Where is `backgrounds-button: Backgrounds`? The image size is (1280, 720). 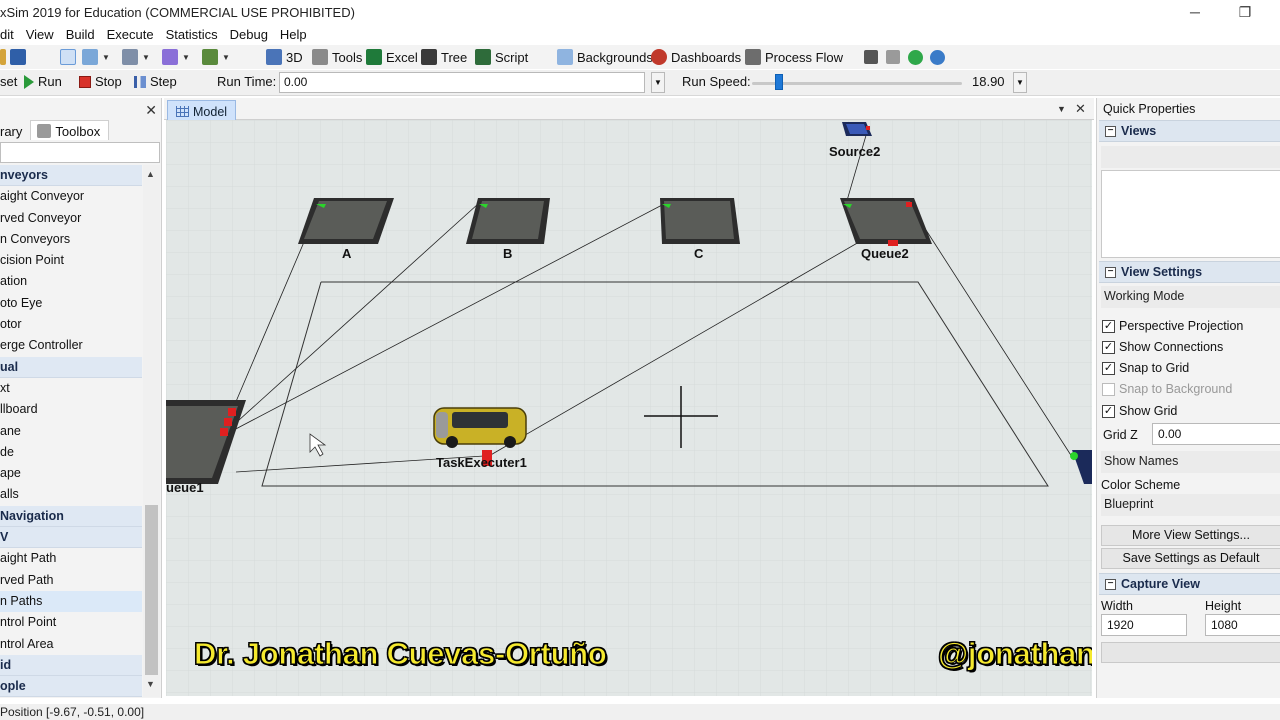 backgrounds-button: Backgrounds is located at coordinates (605, 57).